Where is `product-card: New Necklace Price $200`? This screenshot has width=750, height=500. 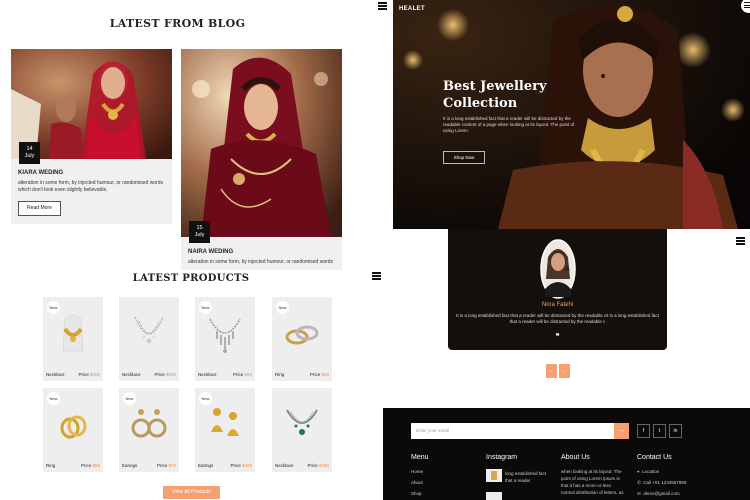
product-card: New Necklace Price $200 is located at coordinates (73, 339).